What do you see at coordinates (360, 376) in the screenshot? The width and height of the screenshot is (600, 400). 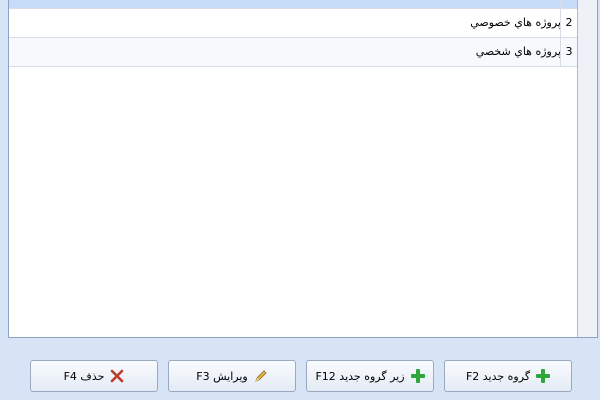 I see `new-subgroup-label: زير گروه جديد F12` at bounding box center [360, 376].